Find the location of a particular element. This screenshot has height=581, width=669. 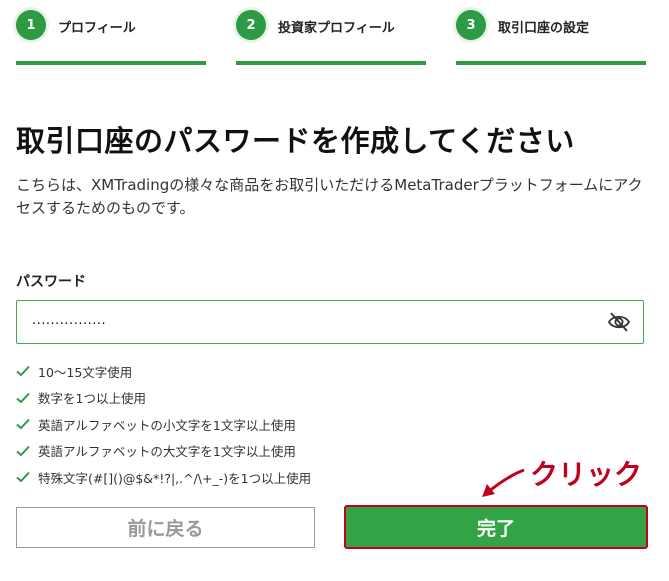

complete-button: 完了 is located at coordinates (496, 527).